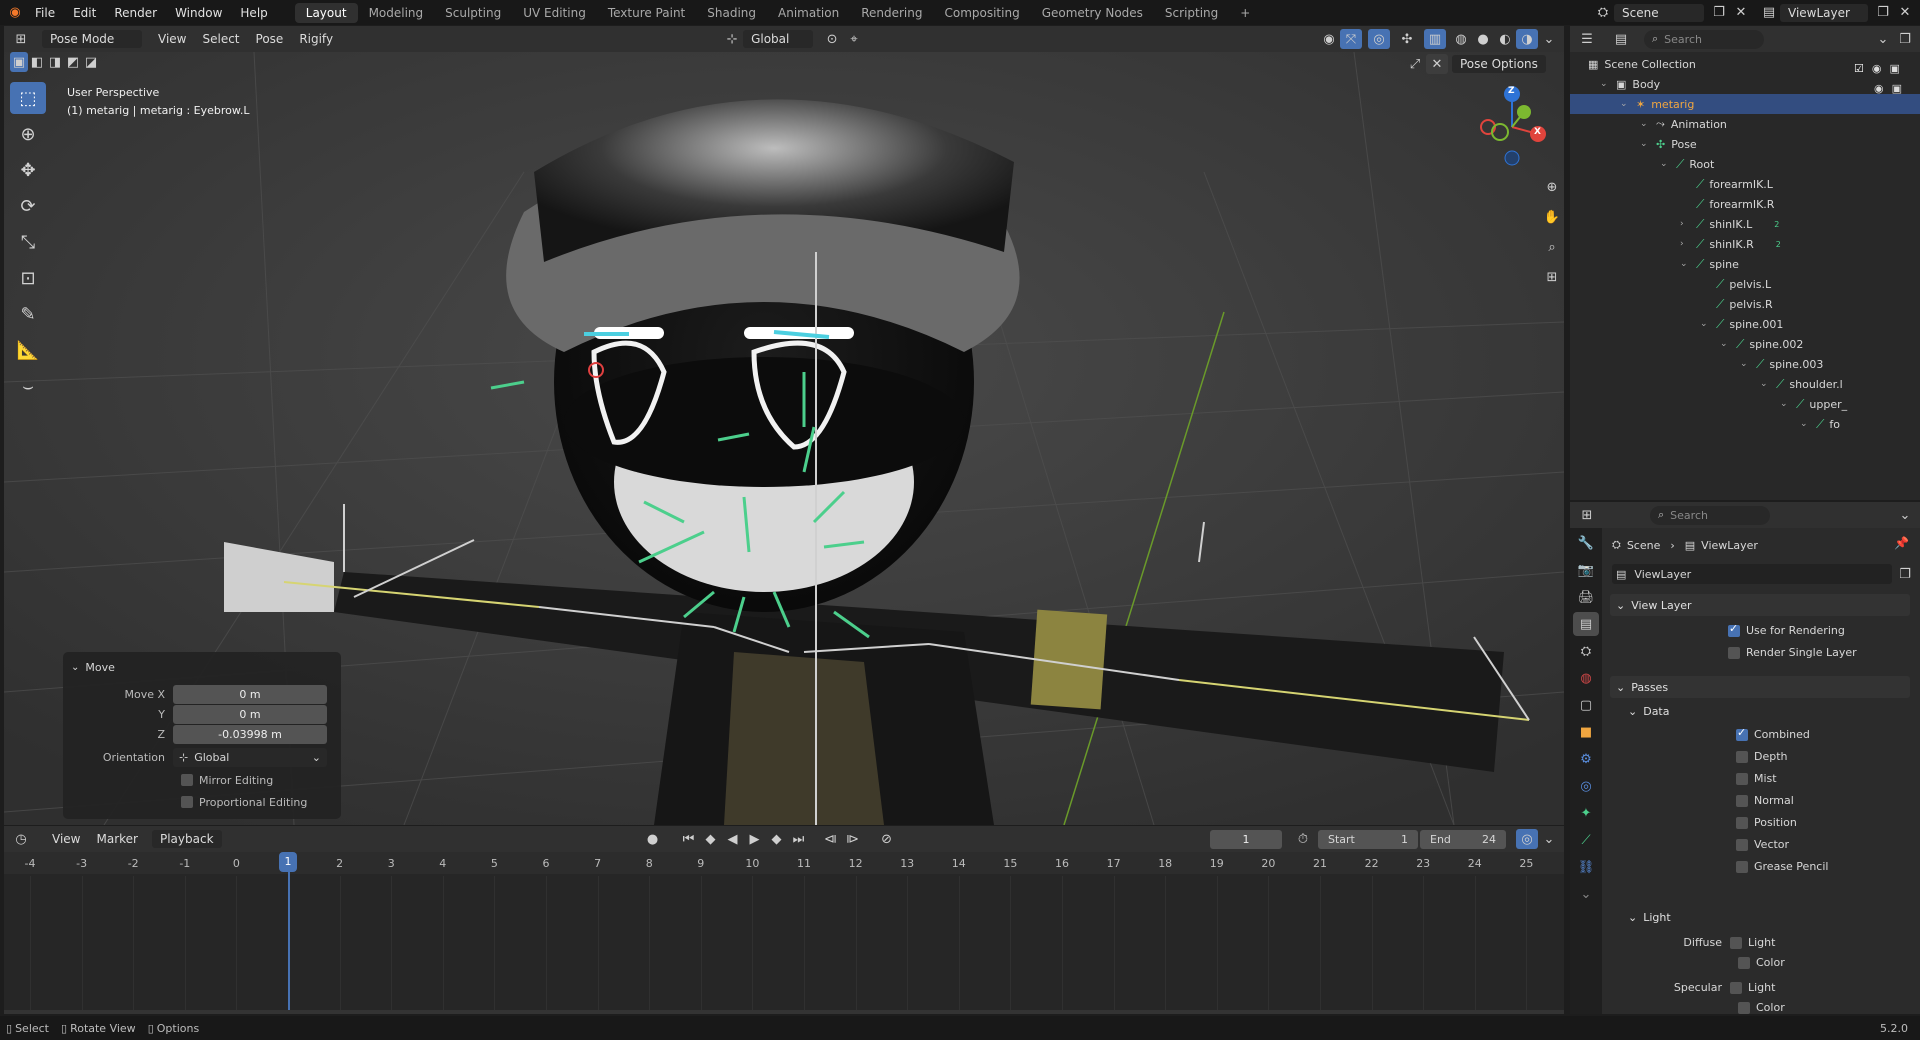  I want to click on menu-render: Render, so click(135, 13).